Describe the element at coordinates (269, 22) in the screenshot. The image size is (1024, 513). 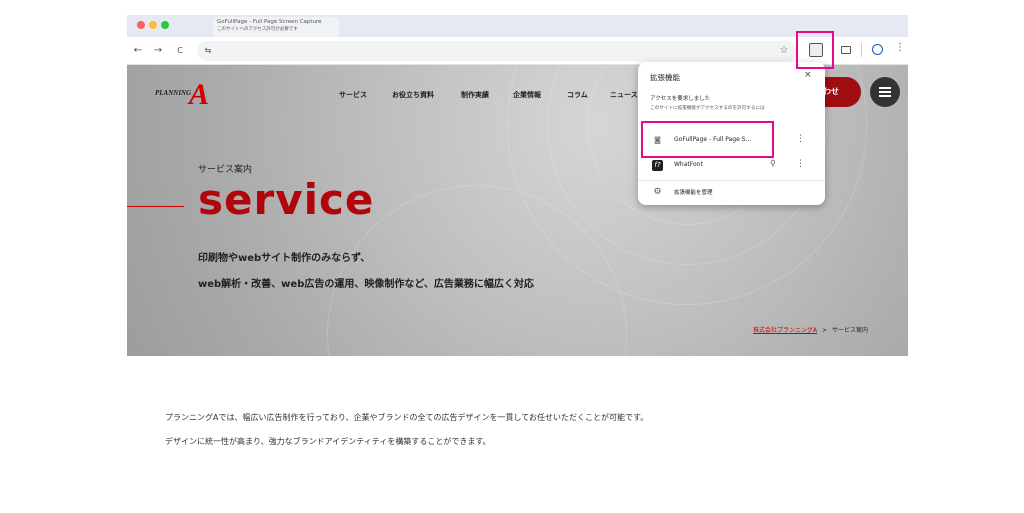
I see `tab-tooltip-title: GoFullPage - Full Page Screen Capture` at that location.